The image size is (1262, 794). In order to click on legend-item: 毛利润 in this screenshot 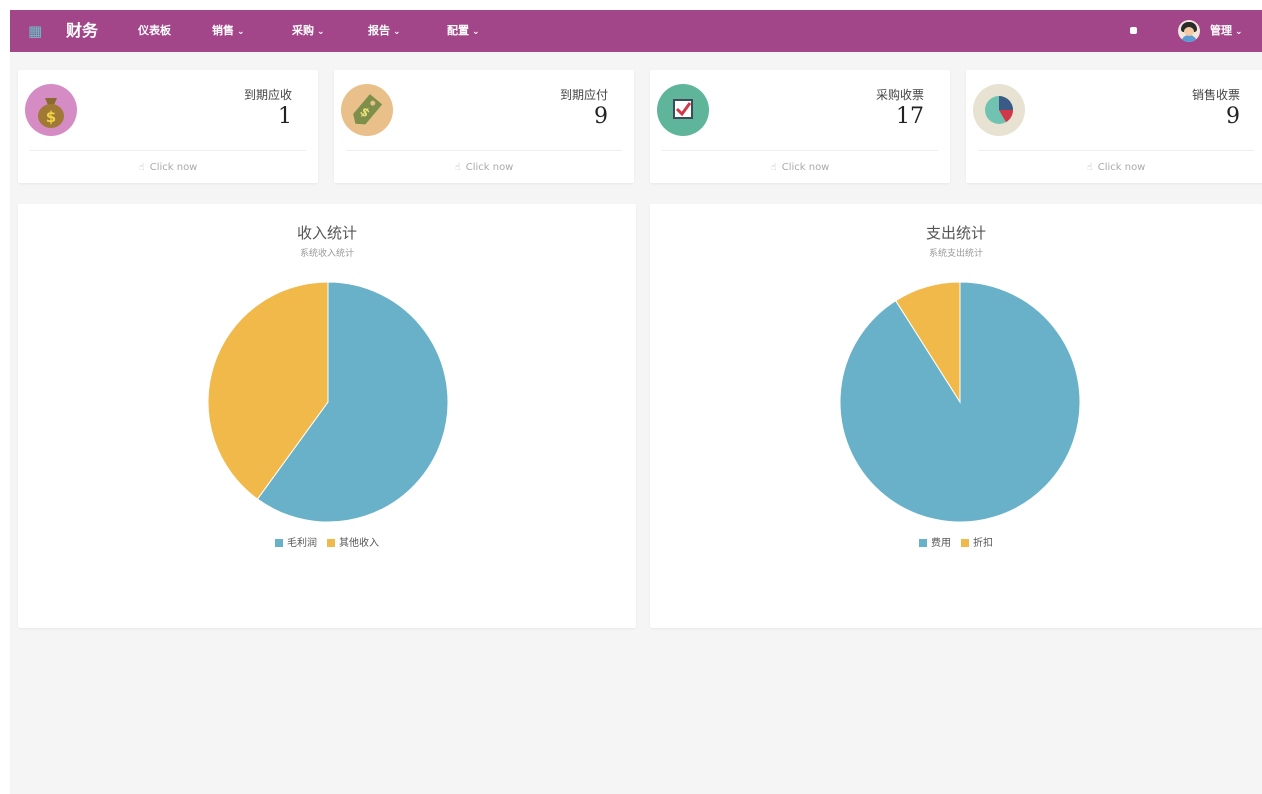, I will do `click(296, 541)`.